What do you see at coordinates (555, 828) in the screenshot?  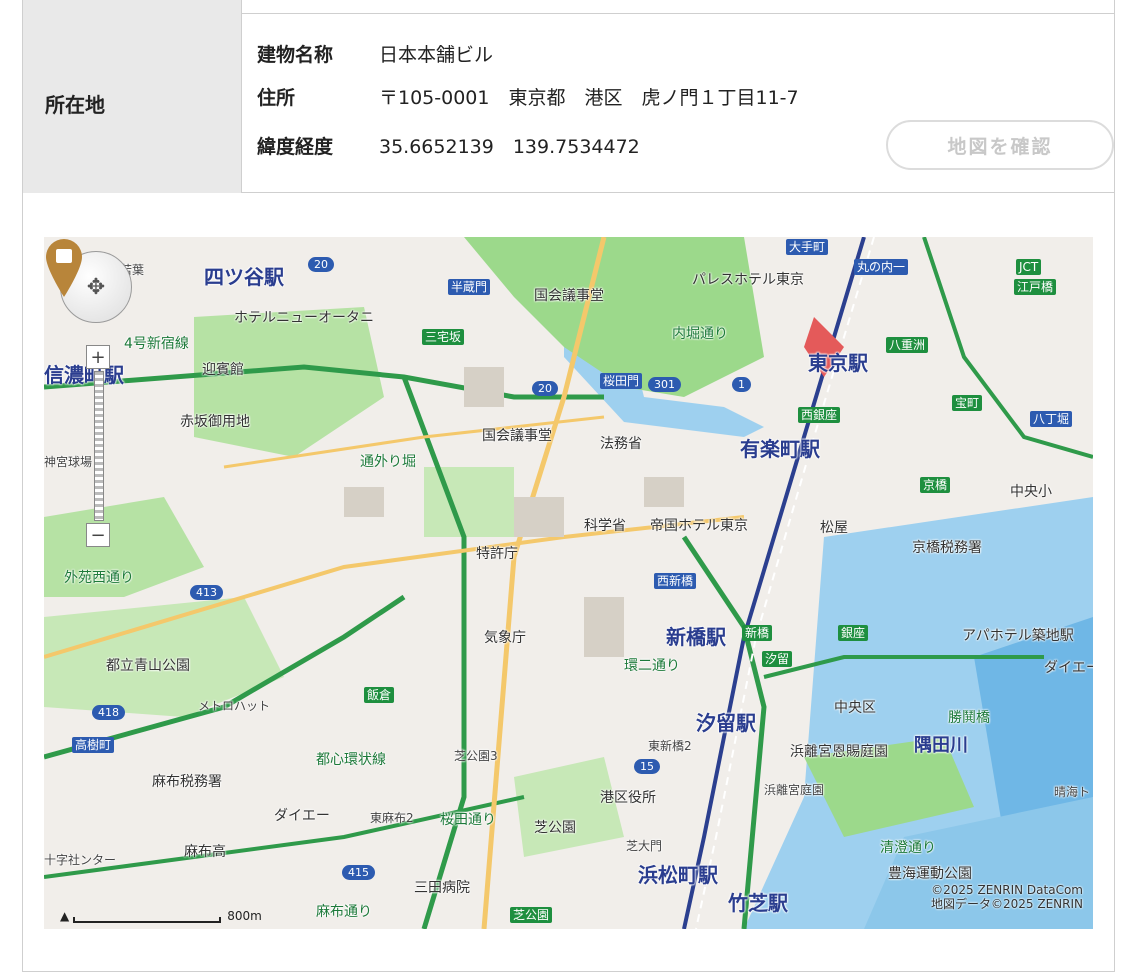 I see `map-label-shiba-koen: 芝公園` at bounding box center [555, 828].